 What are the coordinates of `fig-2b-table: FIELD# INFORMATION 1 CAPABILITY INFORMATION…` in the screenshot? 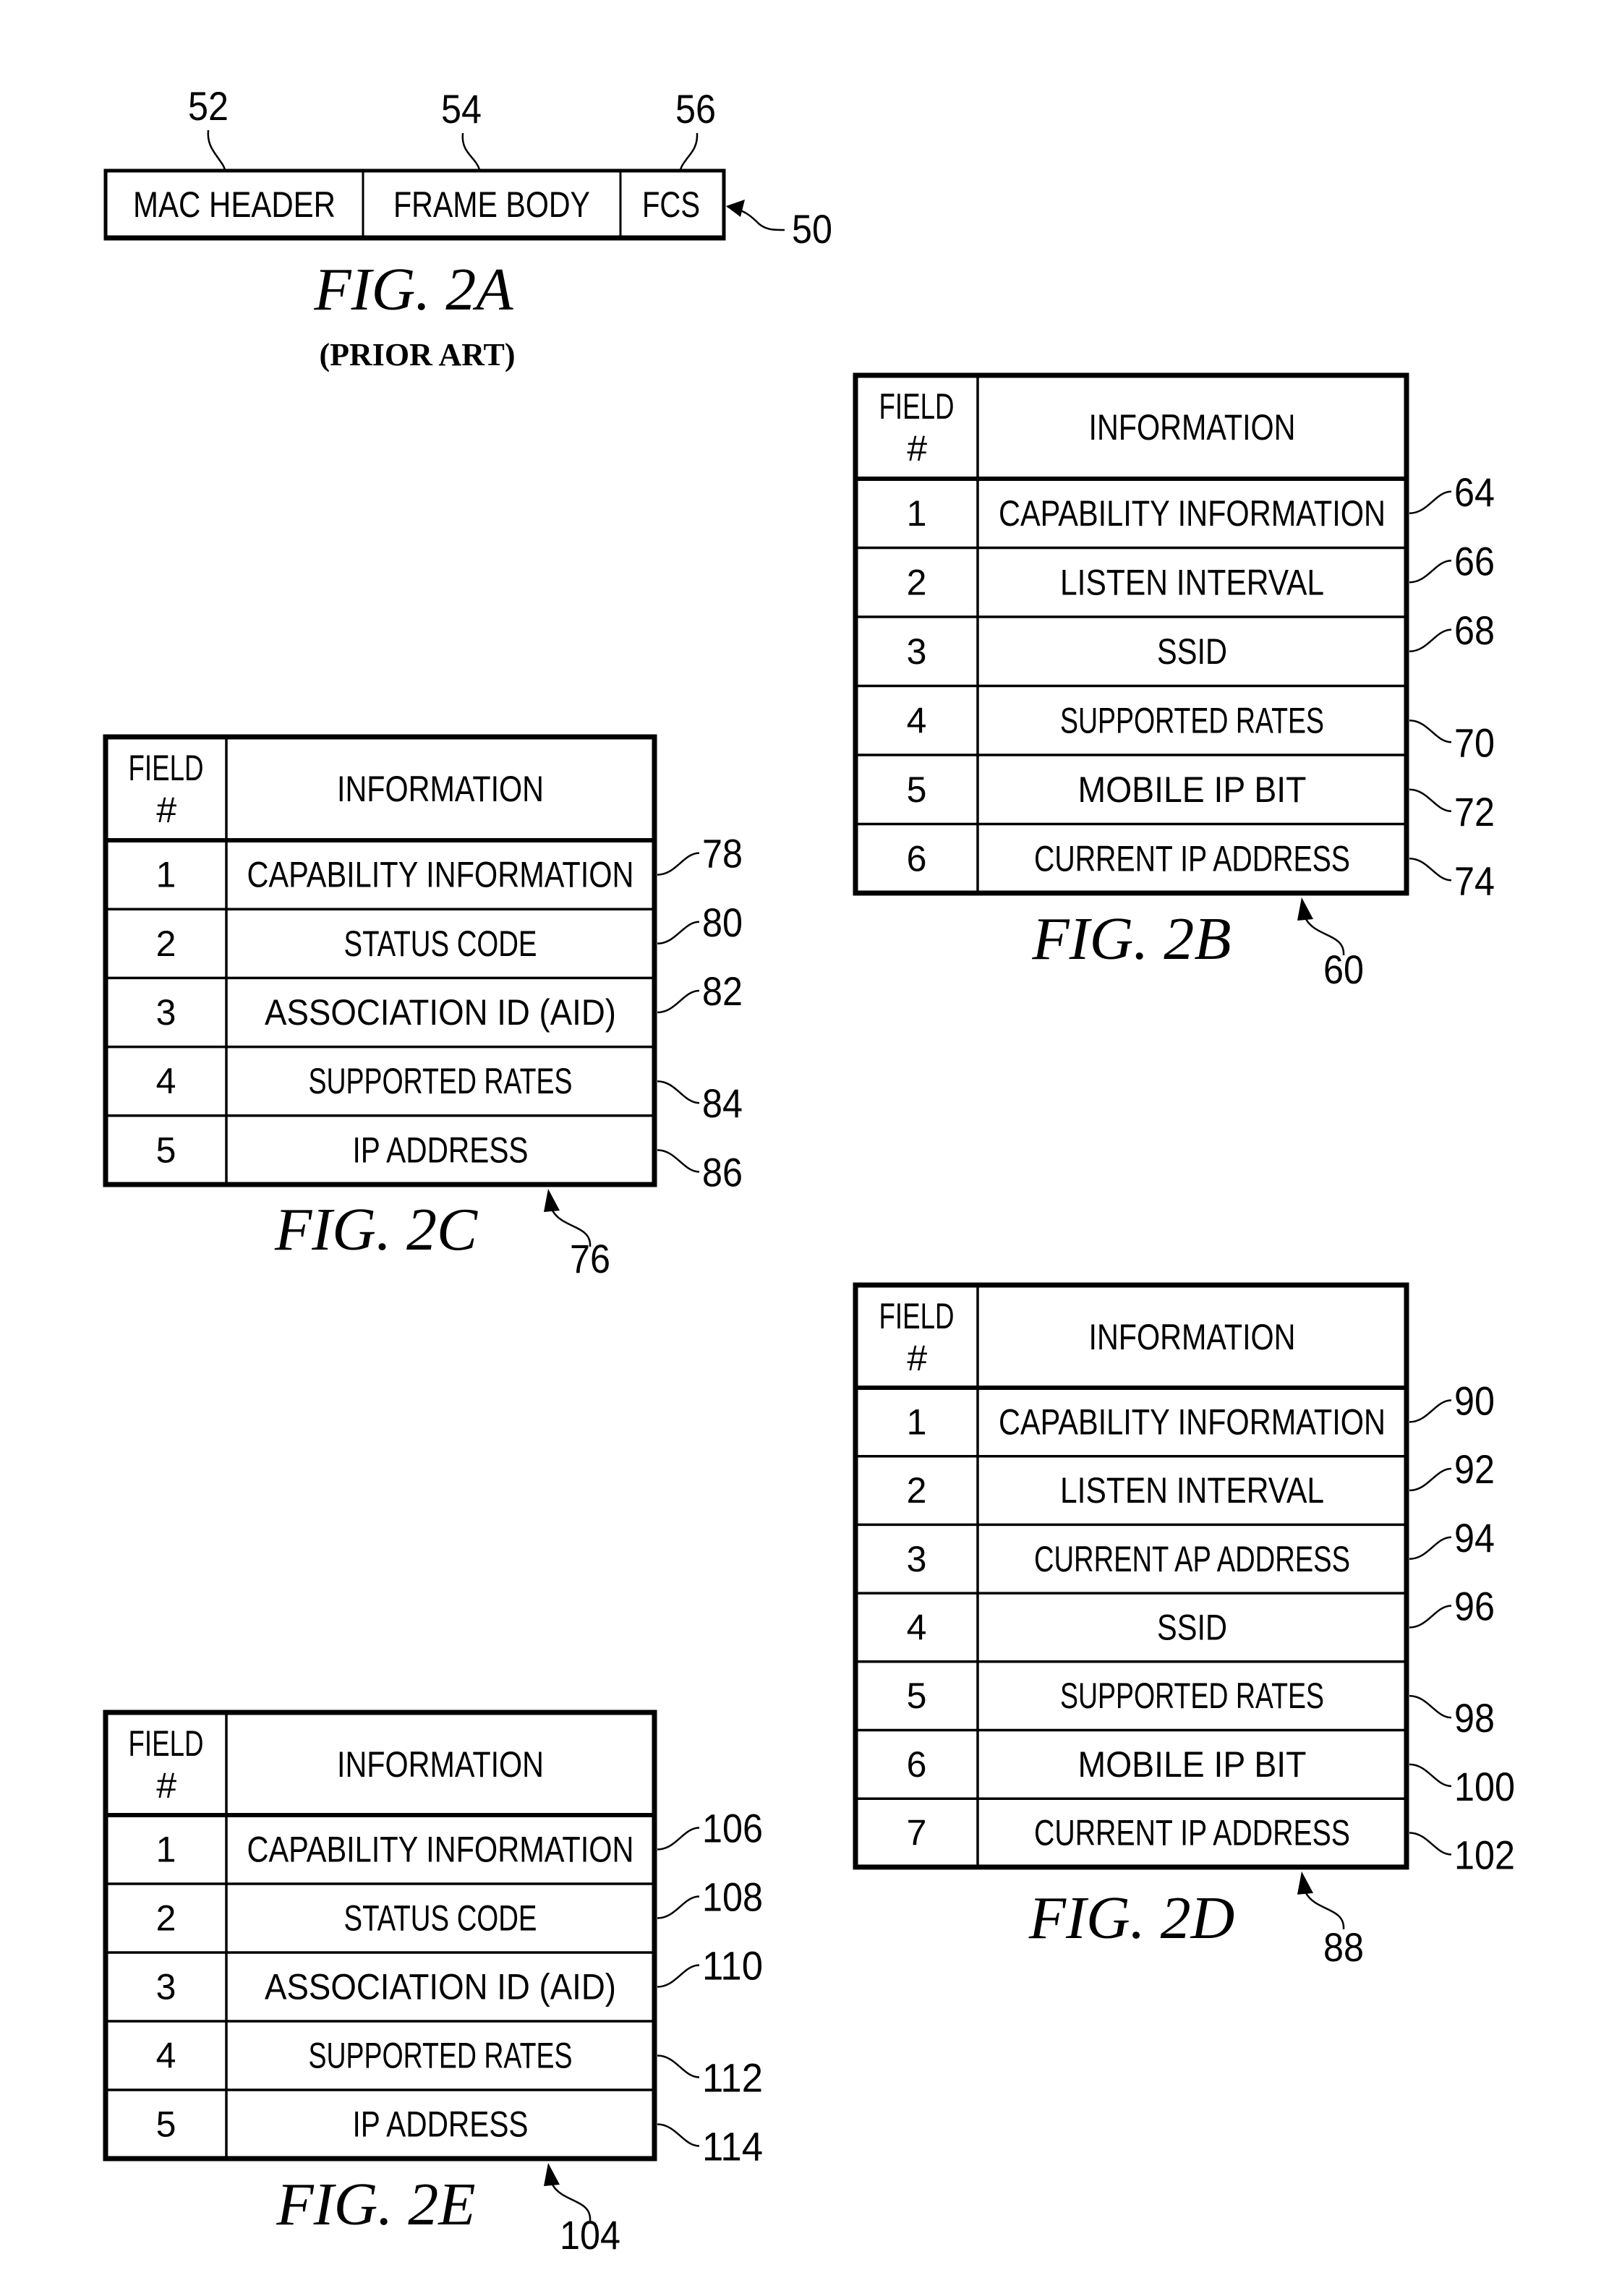 It's located at (1174, 682).